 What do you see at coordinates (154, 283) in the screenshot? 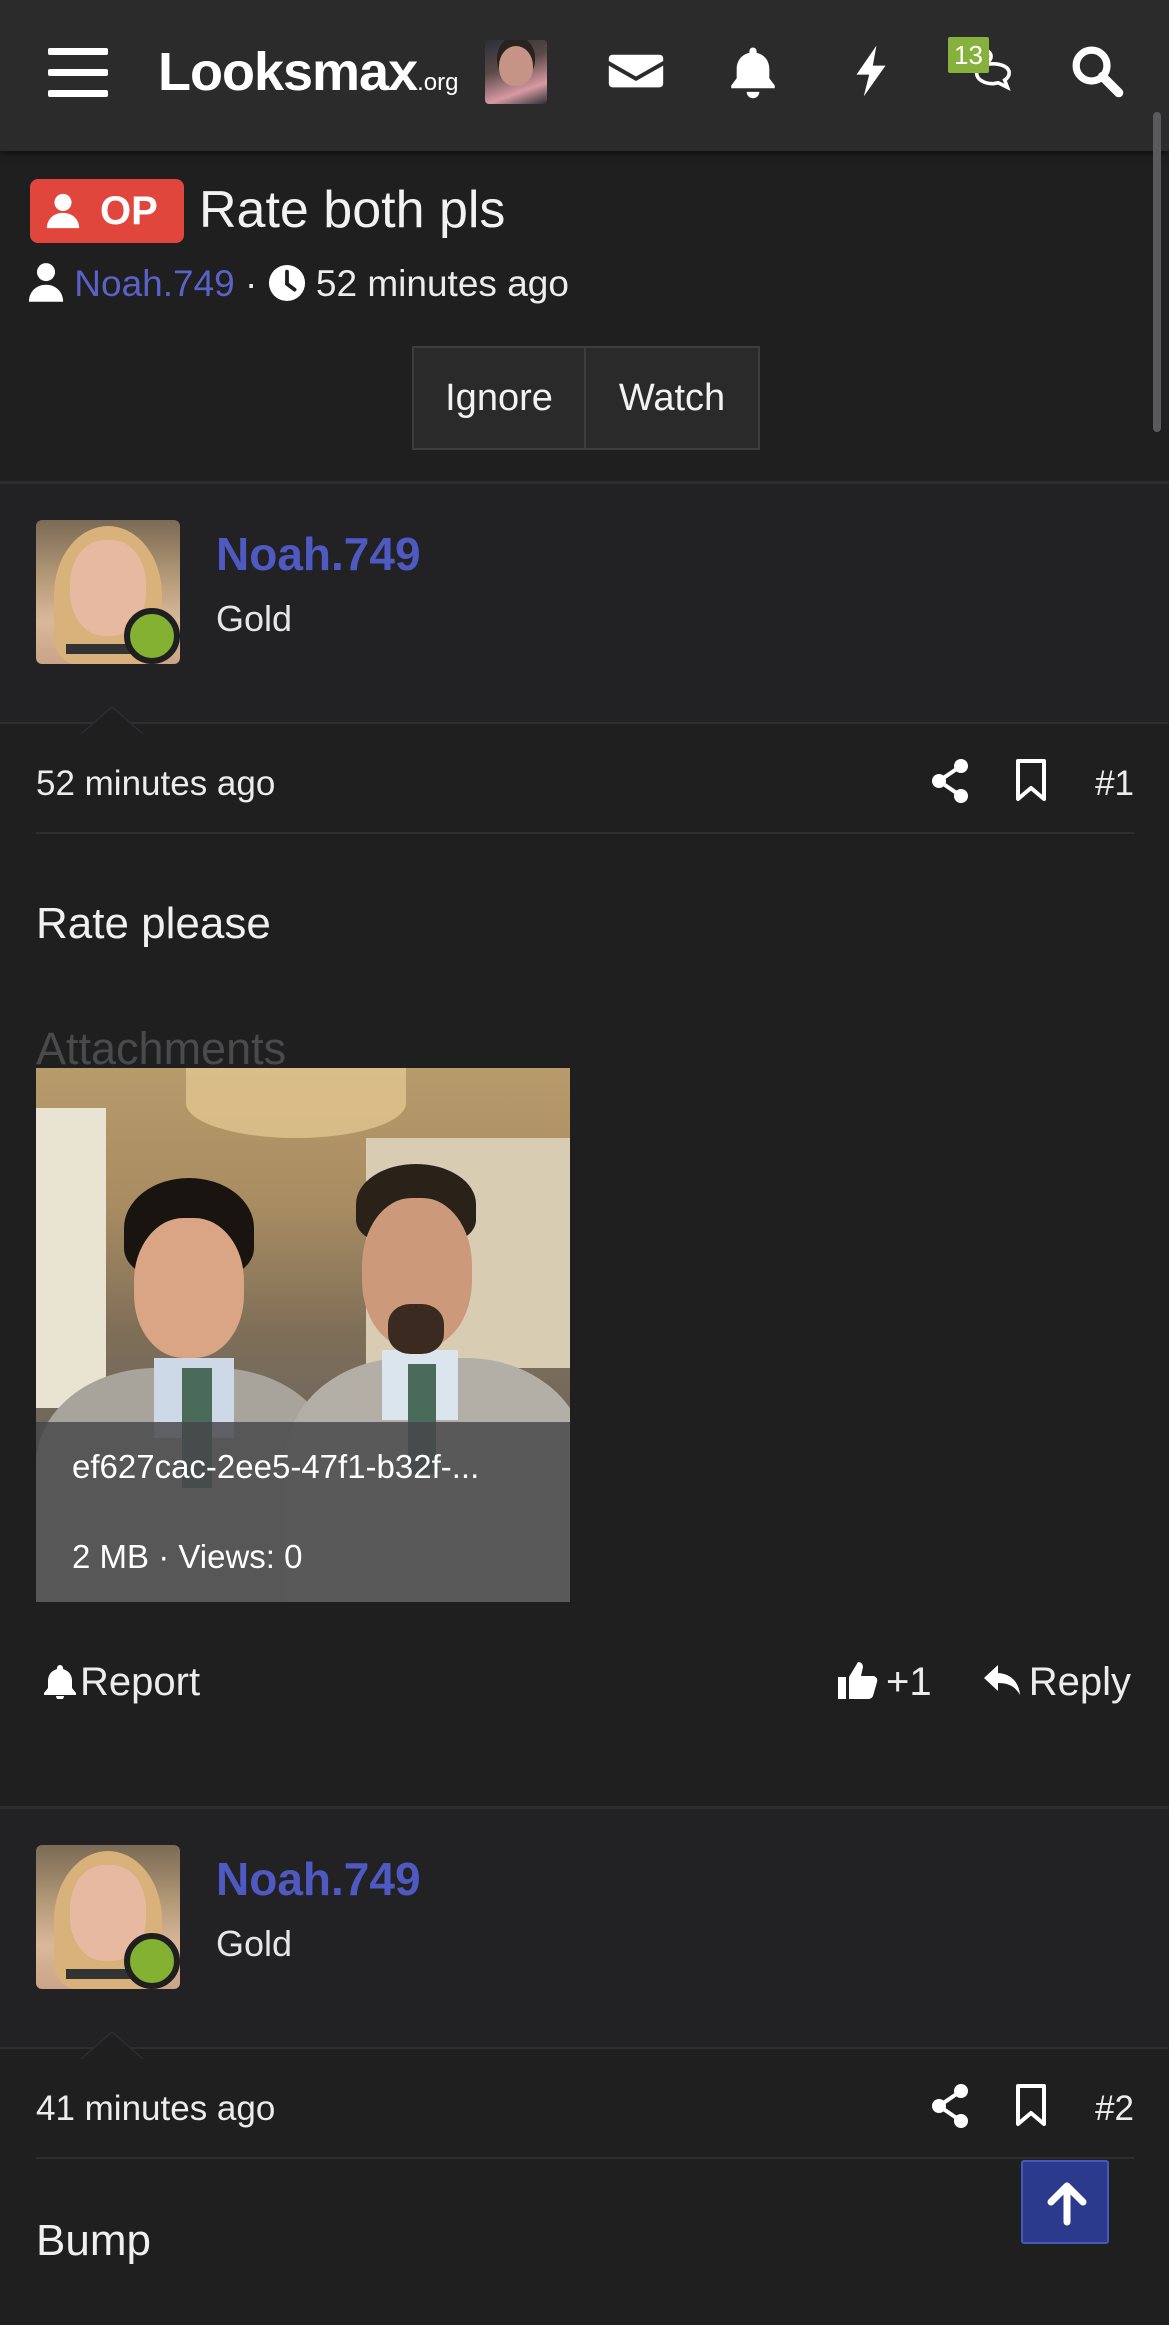
I see `thread-author-link: Noah.749` at bounding box center [154, 283].